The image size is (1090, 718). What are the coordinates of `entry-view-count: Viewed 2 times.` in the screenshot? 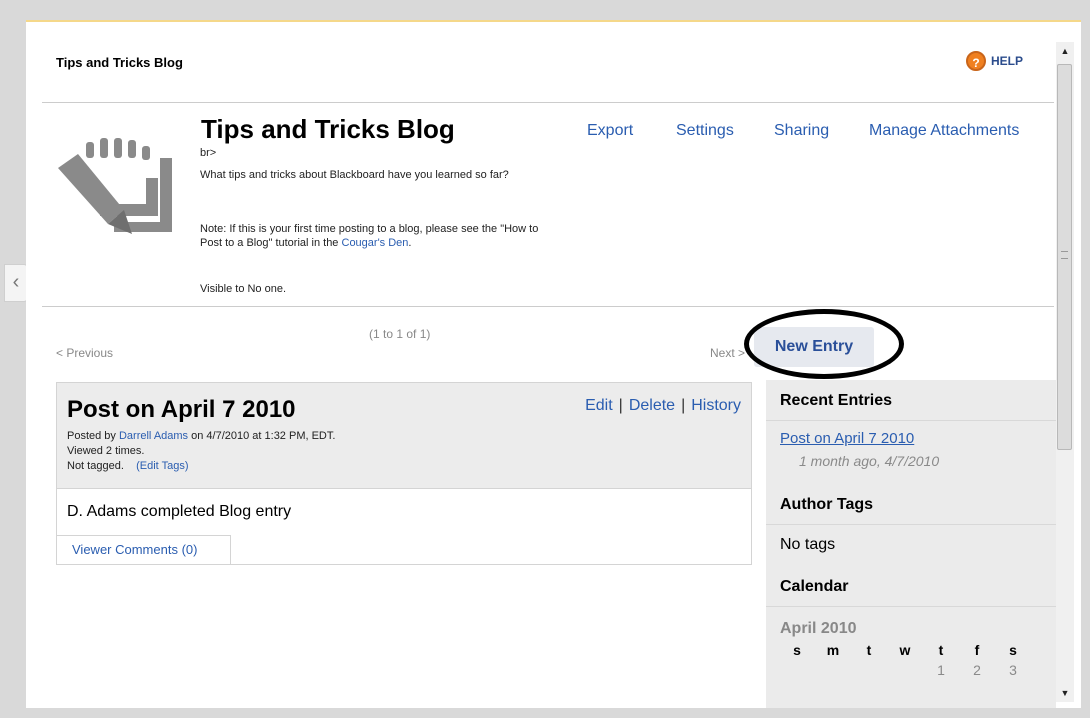 It's located at (106, 451).